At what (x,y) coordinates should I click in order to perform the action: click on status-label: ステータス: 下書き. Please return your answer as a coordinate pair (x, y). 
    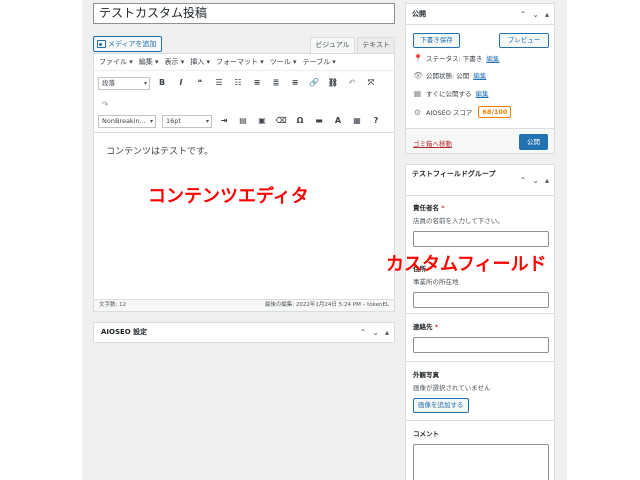
    Looking at the image, I should click on (454, 59).